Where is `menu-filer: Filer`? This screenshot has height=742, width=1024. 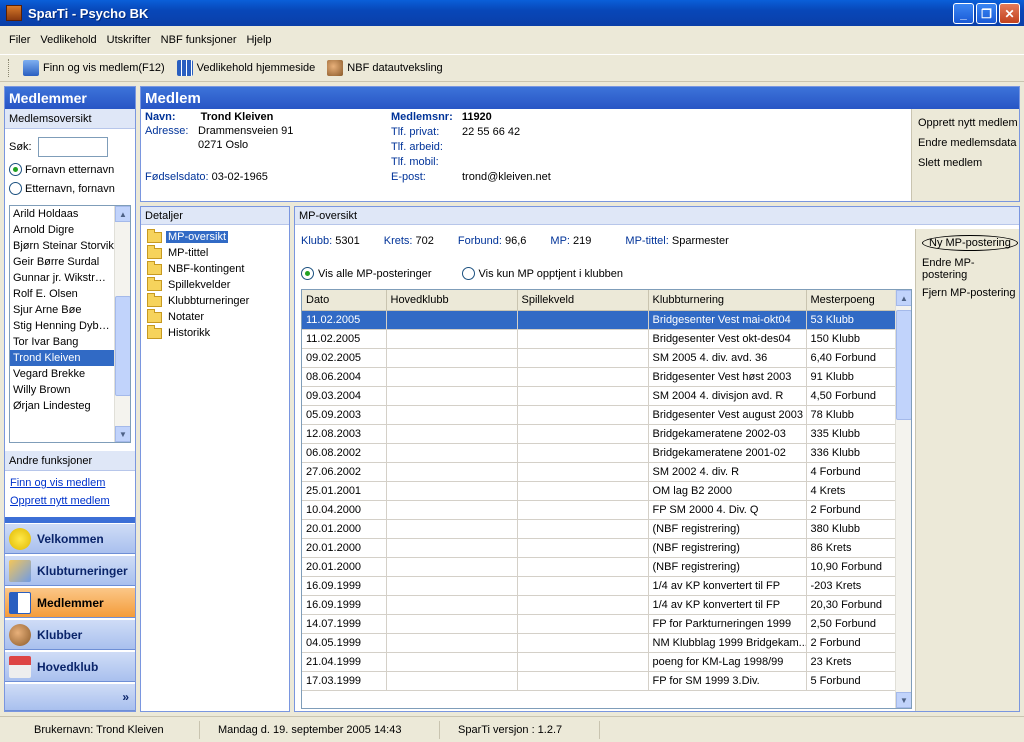 menu-filer: Filer is located at coordinates (19, 40).